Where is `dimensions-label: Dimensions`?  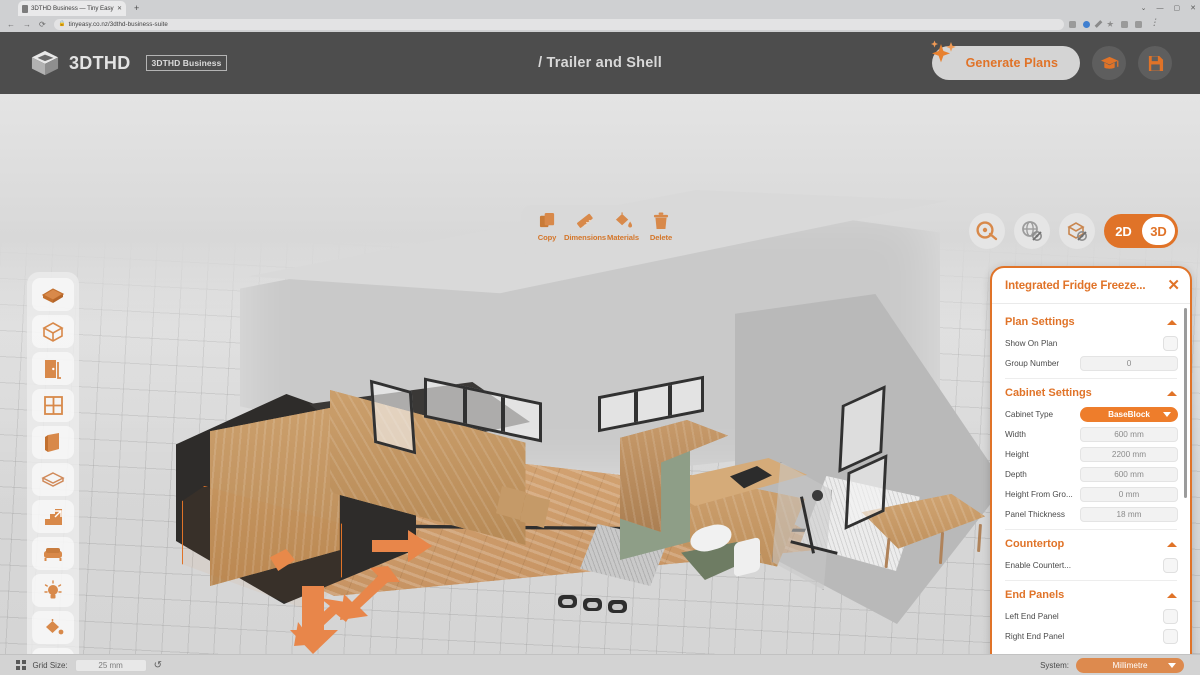
dimensions-label: Dimensions is located at coordinates (585, 237).